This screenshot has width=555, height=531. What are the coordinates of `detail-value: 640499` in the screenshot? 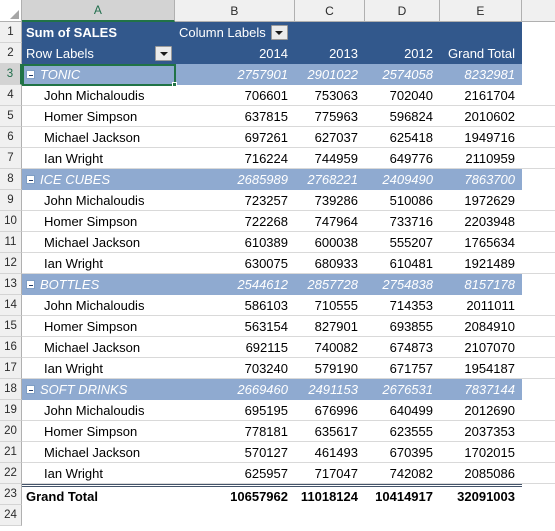 It's located at (402, 410).